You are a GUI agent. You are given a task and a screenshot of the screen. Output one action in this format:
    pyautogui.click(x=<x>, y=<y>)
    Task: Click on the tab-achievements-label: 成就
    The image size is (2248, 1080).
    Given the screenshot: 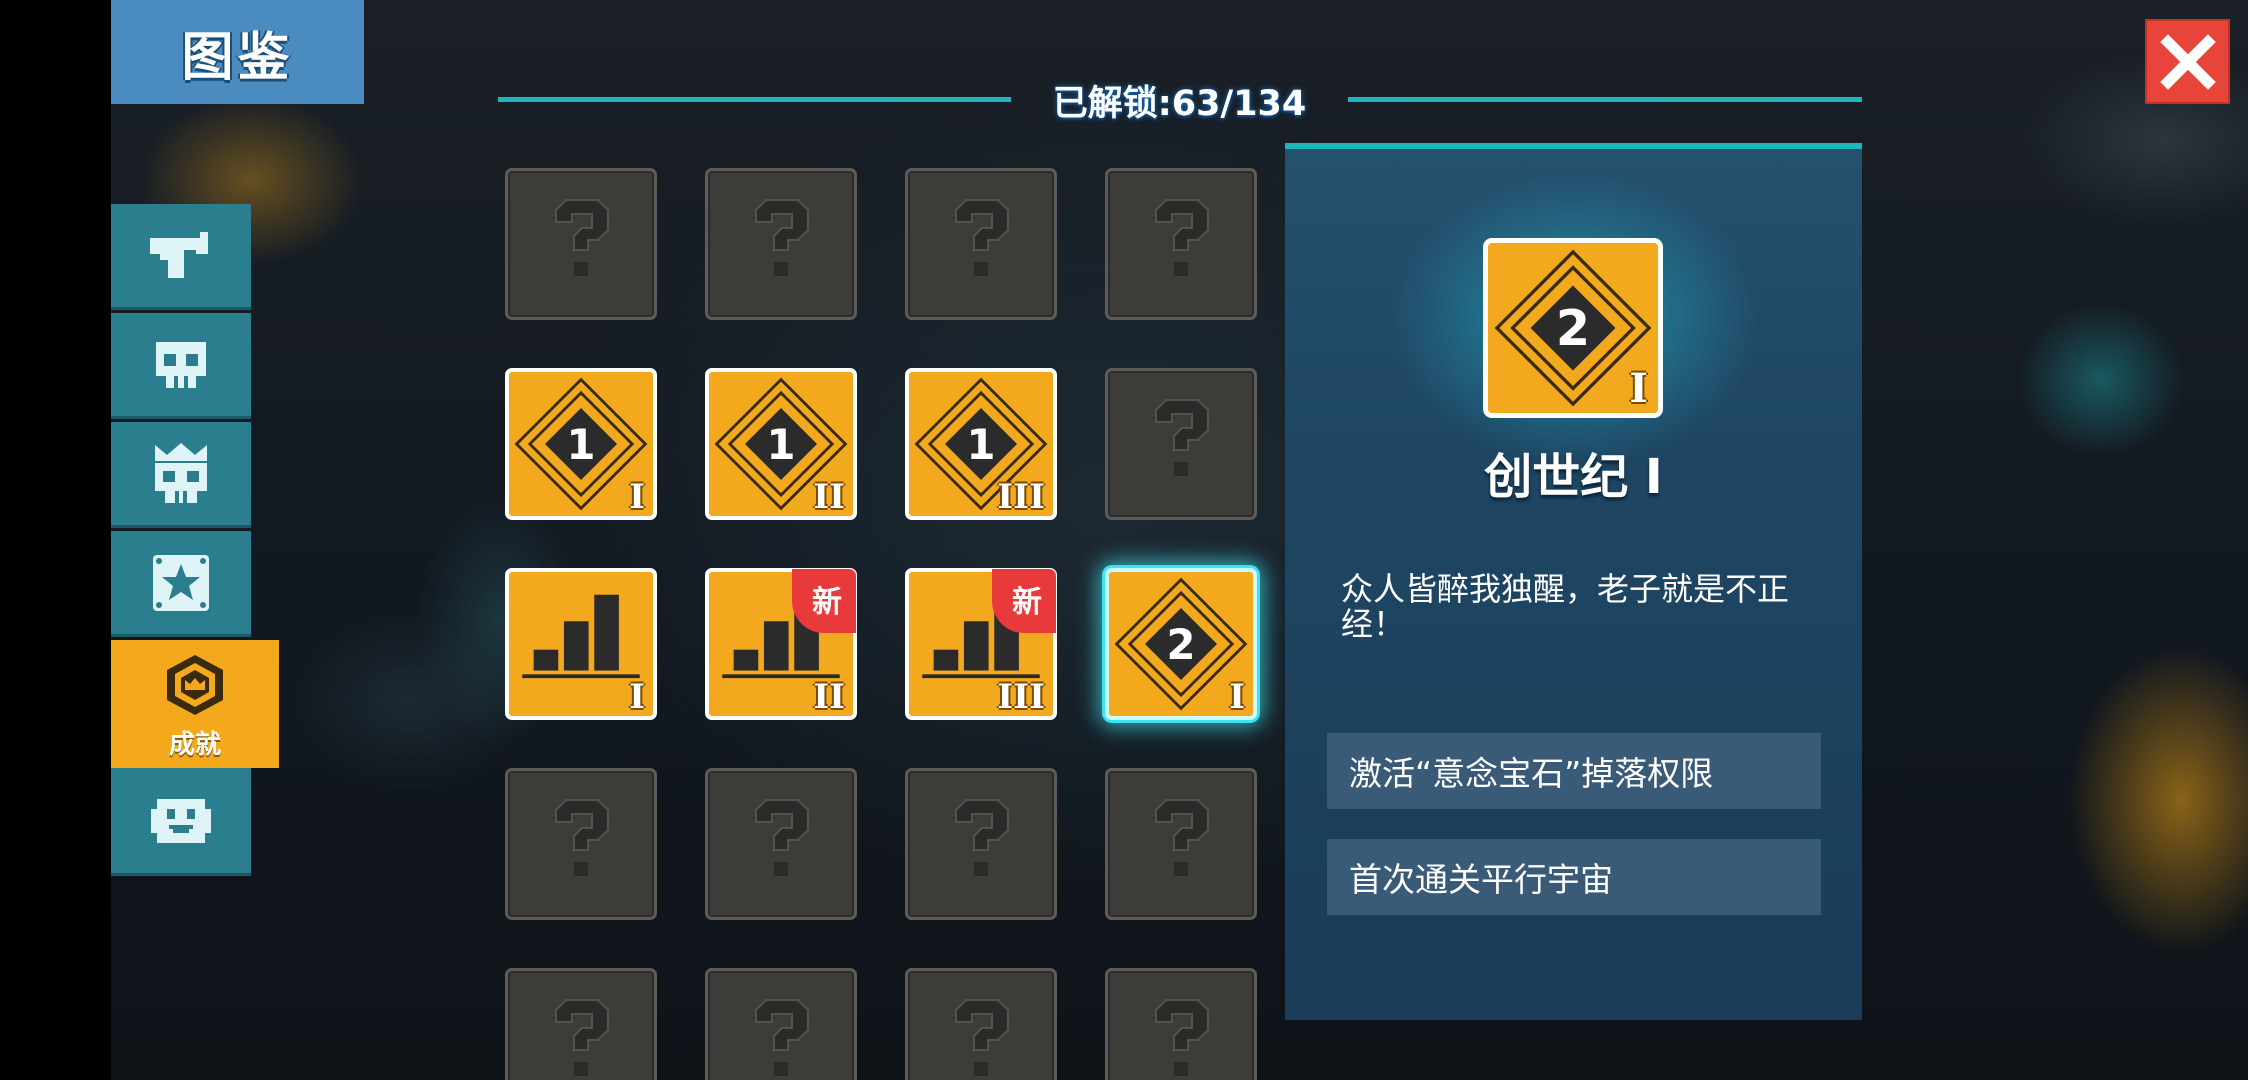 What is the action you would take?
    pyautogui.click(x=194, y=745)
    